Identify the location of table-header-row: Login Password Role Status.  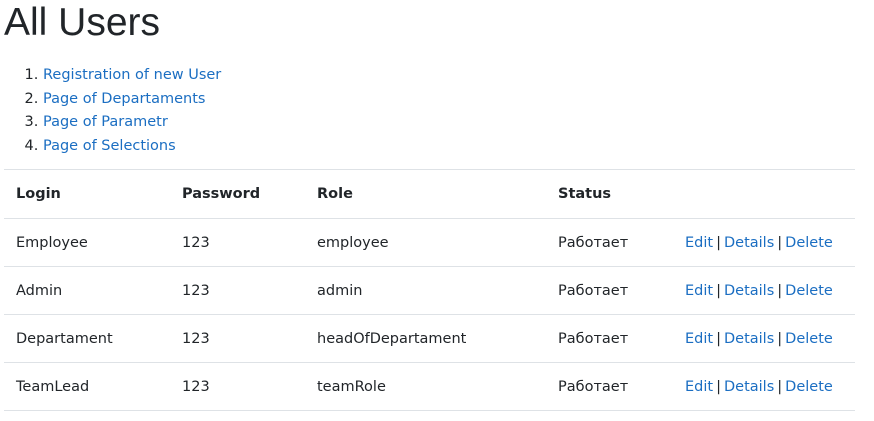
(429, 194).